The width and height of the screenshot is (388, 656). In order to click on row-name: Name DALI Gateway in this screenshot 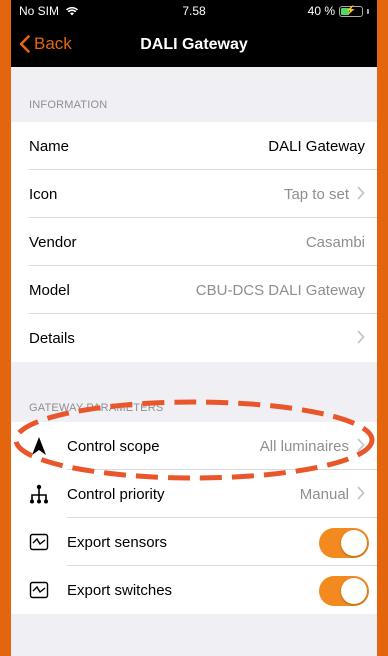, I will do `click(194, 146)`.